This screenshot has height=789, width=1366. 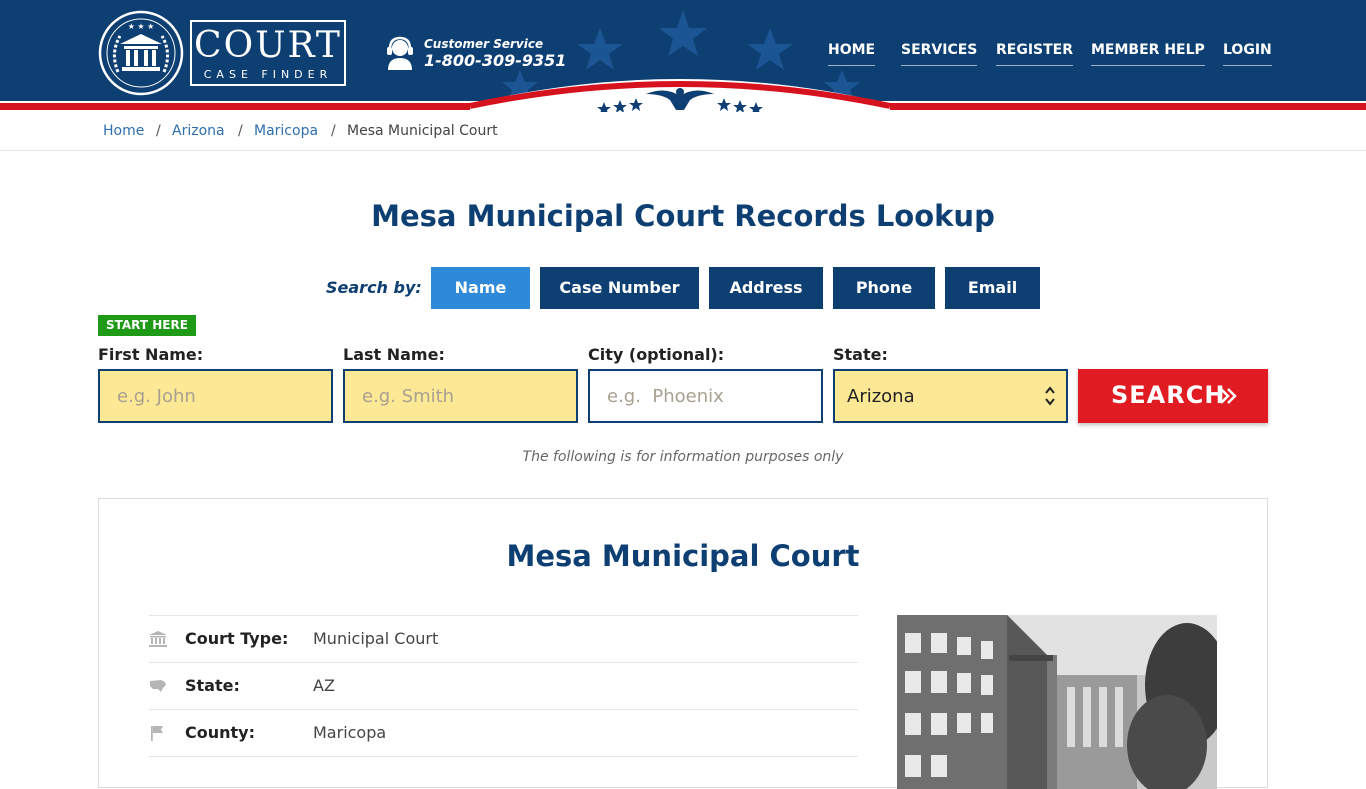 What do you see at coordinates (394, 354) in the screenshot?
I see `last-name-label: Last Name:` at bounding box center [394, 354].